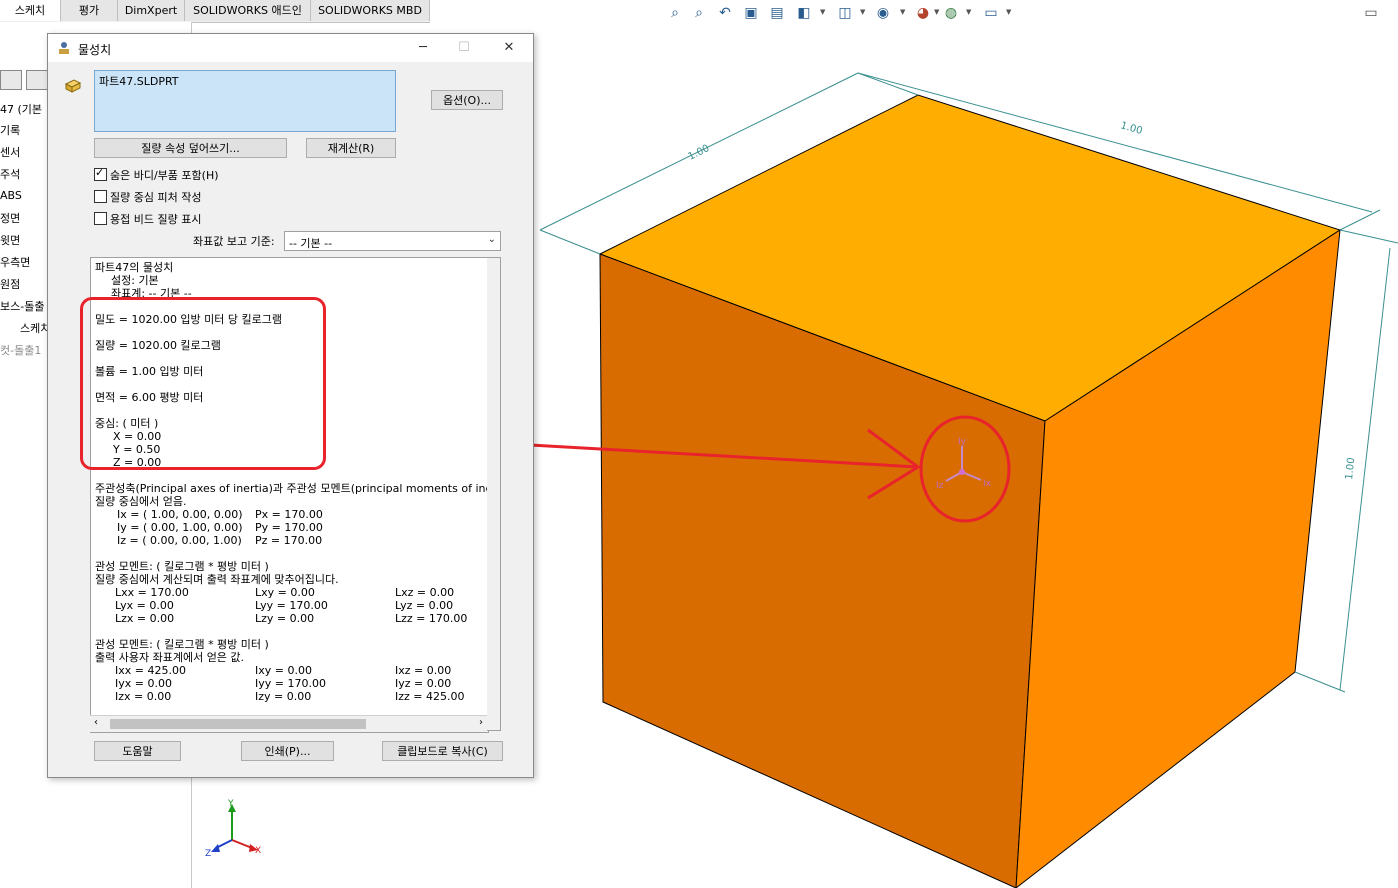 The width and height of the screenshot is (1398, 888). What do you see at coordinates (777, 13) in the screenshot?
I see `dynamic-annotation-icon: ▤` at bounding box center [777, 13].